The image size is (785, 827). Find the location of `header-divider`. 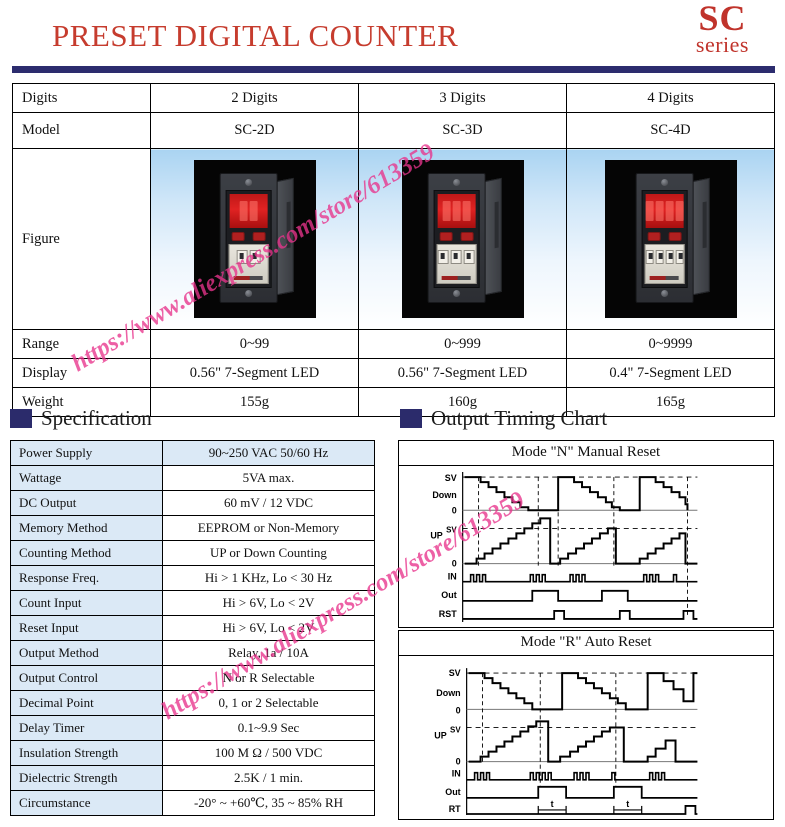

header-divider is located at coordinates (393, 69).